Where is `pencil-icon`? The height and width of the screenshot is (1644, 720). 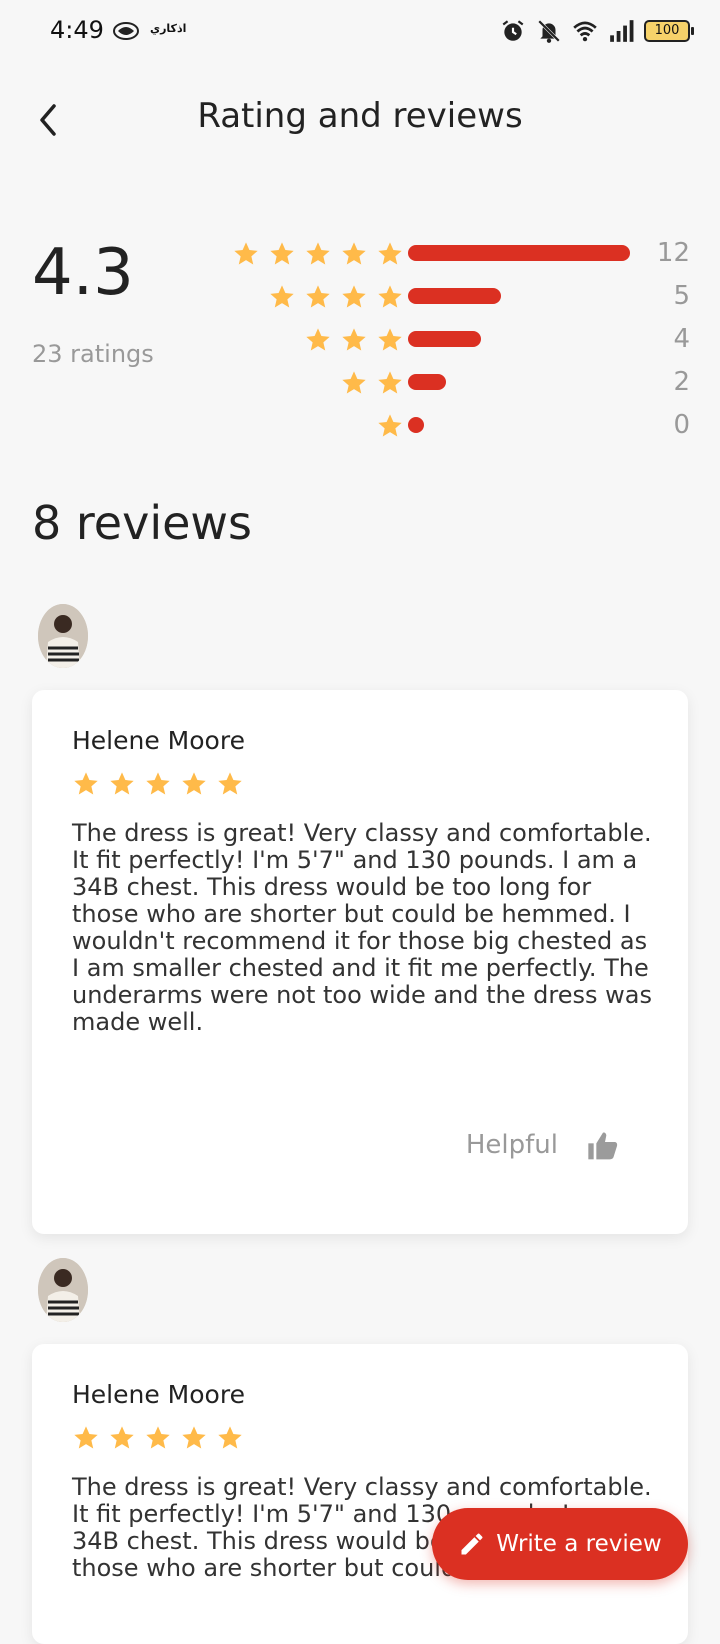 pencil-icon is located at coordinates (472, 1544).